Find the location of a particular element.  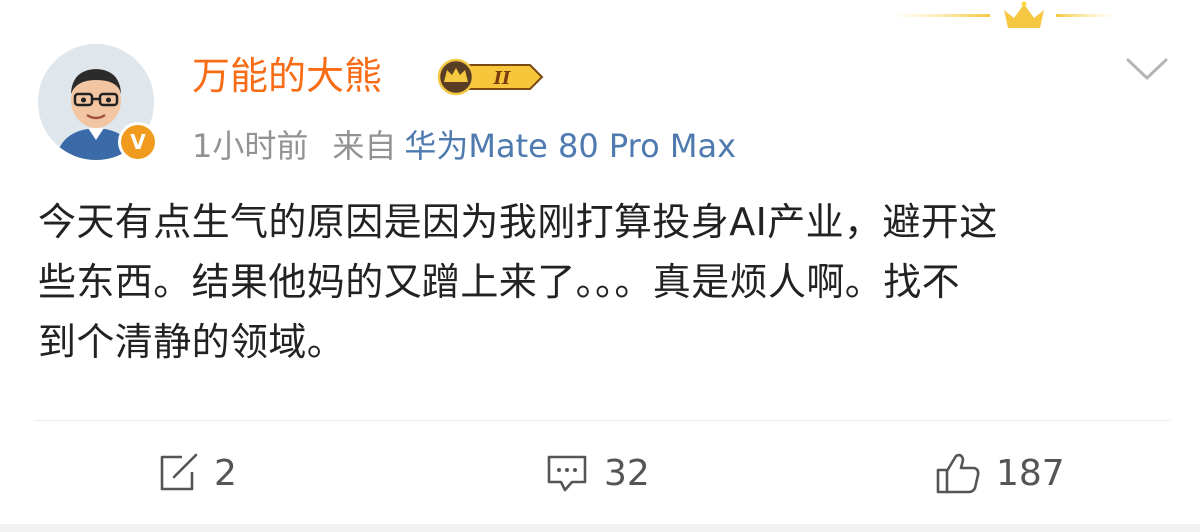

repost-count: 2 is located at coordinates (225, 473).